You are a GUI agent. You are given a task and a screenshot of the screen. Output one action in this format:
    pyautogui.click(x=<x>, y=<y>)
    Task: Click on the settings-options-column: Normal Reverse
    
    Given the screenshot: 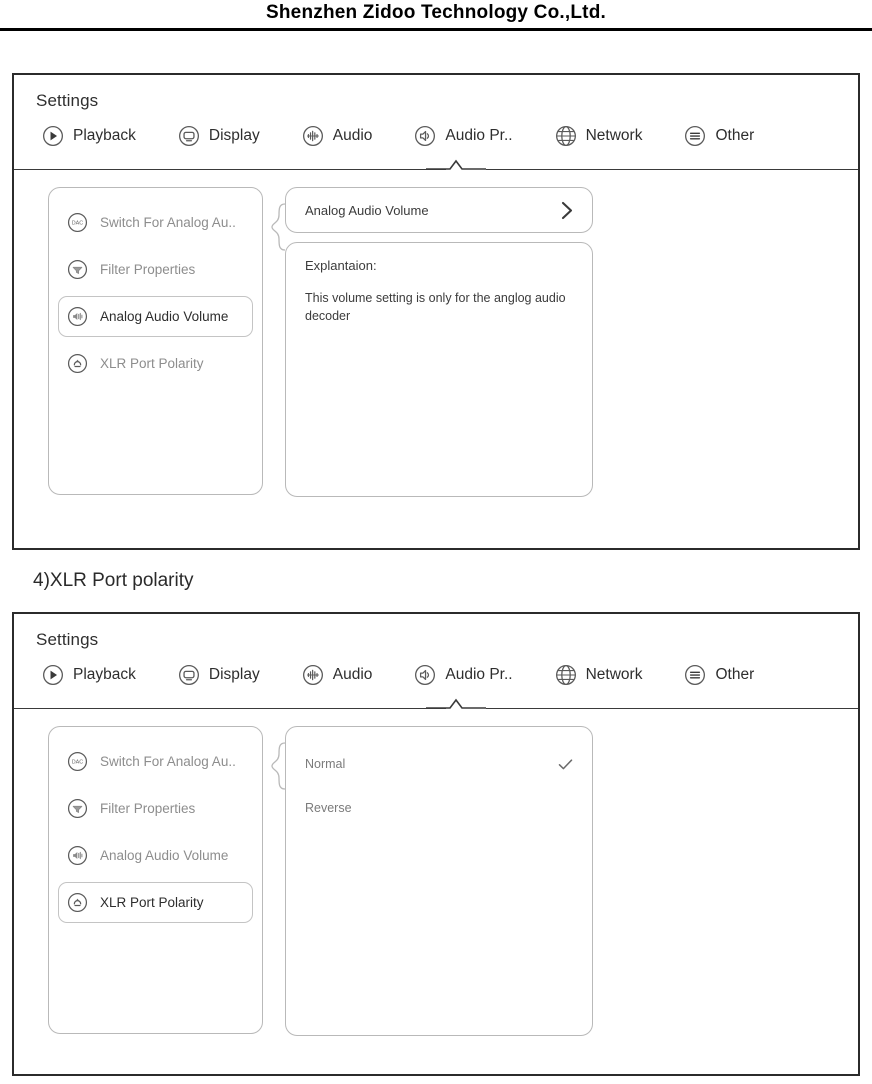 What is the action you would take?
    pyautogui.click(x=432, y=881)
    